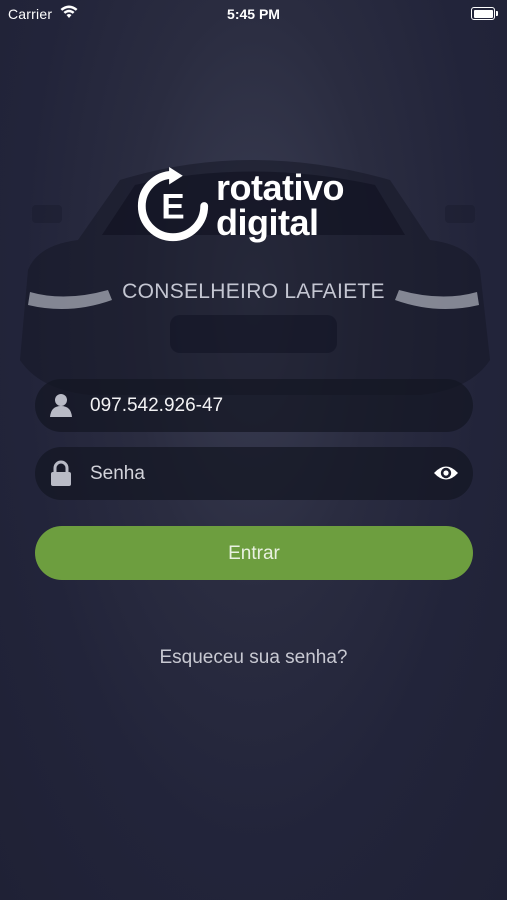 This screenshot has height=900, width=507. Describe the element at coordinates (267, 222) in the screenshot. I see `logo-line-2: digital` at that location.